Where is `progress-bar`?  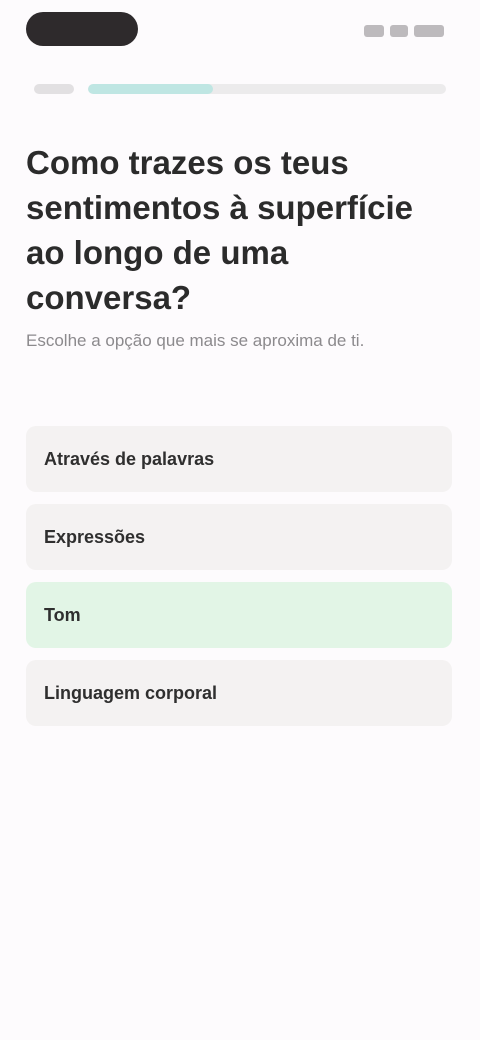
progress-bar is located at coordinates (267, 89).